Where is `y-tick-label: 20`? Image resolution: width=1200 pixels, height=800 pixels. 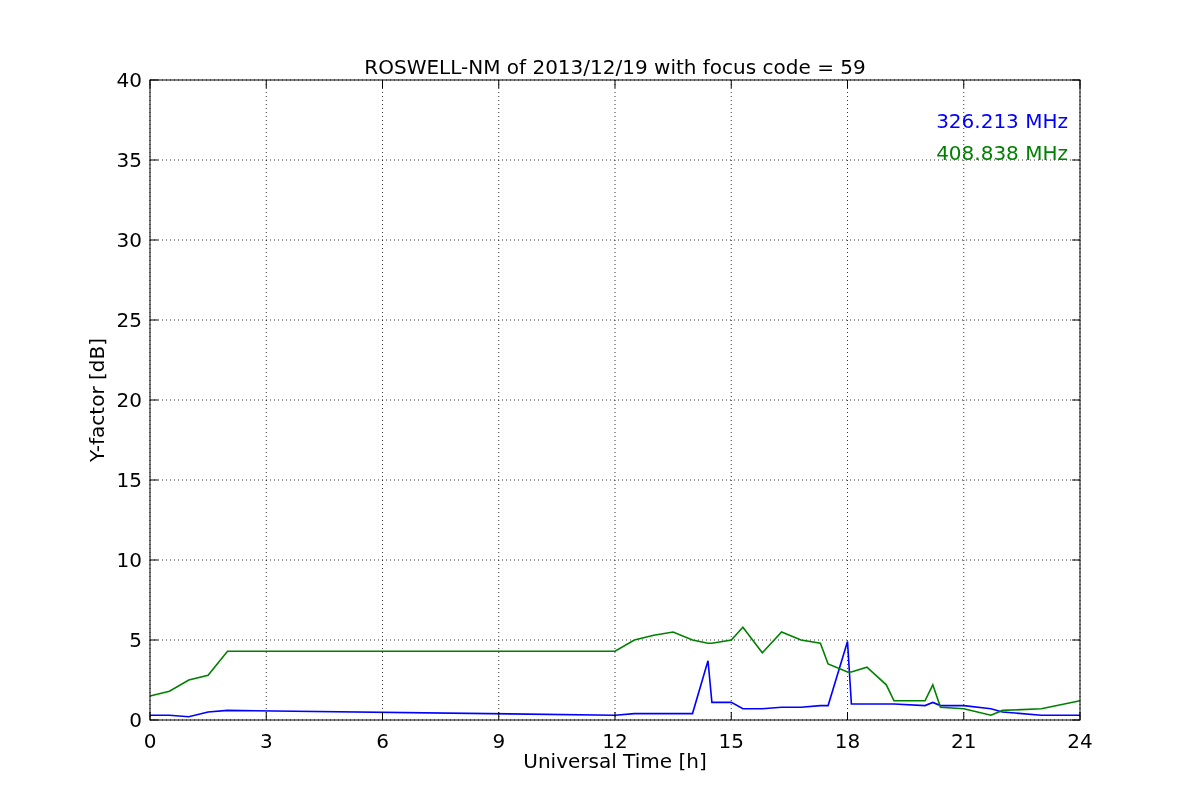
y-tick-label: 20 is located at coordinates (129, 400).